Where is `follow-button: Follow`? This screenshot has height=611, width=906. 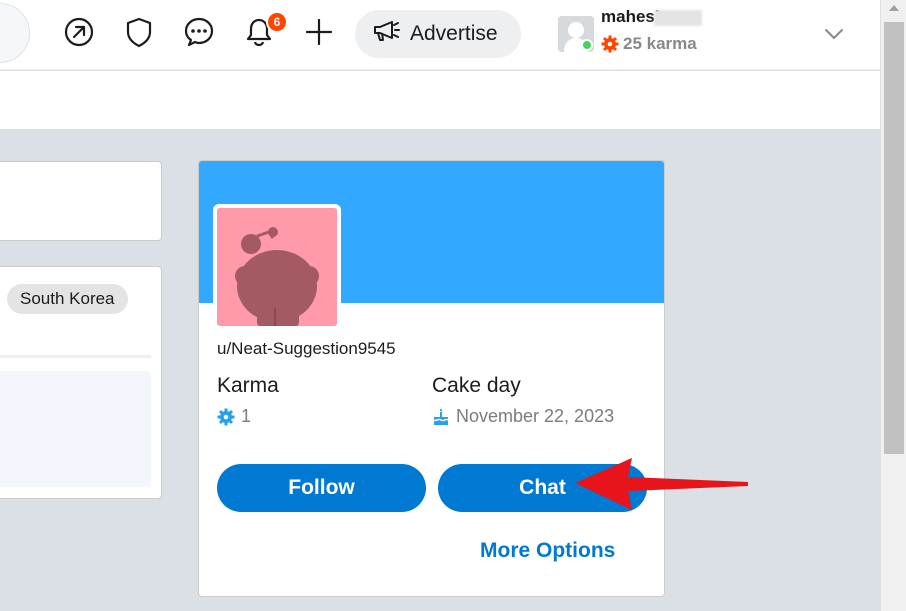
follow-button: Follow is located at coordinates (321, 488).